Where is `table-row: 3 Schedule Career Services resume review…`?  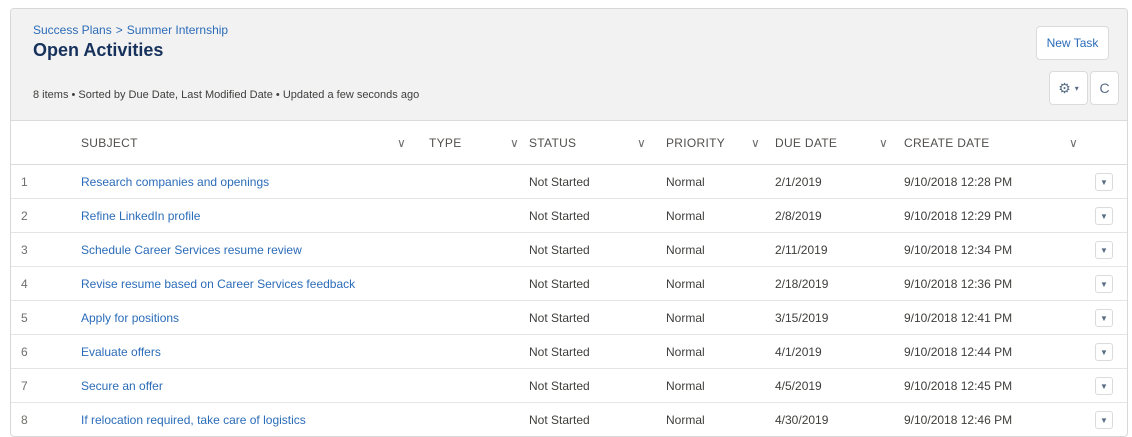 table-row: 3 Schedule Career Services resume review… is located at coordinates (569, 250).